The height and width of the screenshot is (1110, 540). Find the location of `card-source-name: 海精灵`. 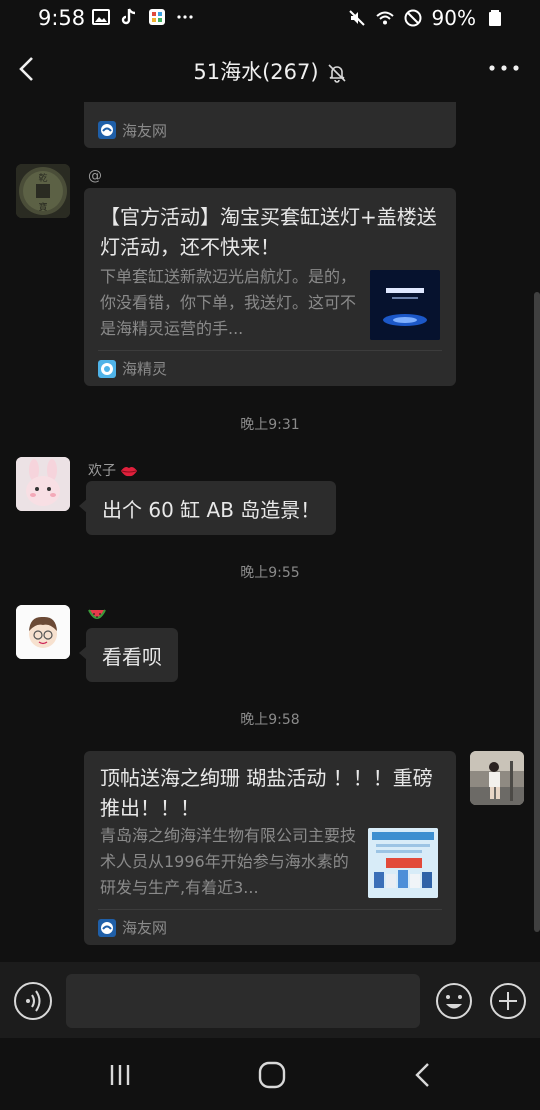

card-source-name: 海精灵 is located at coordinates (145, 369).